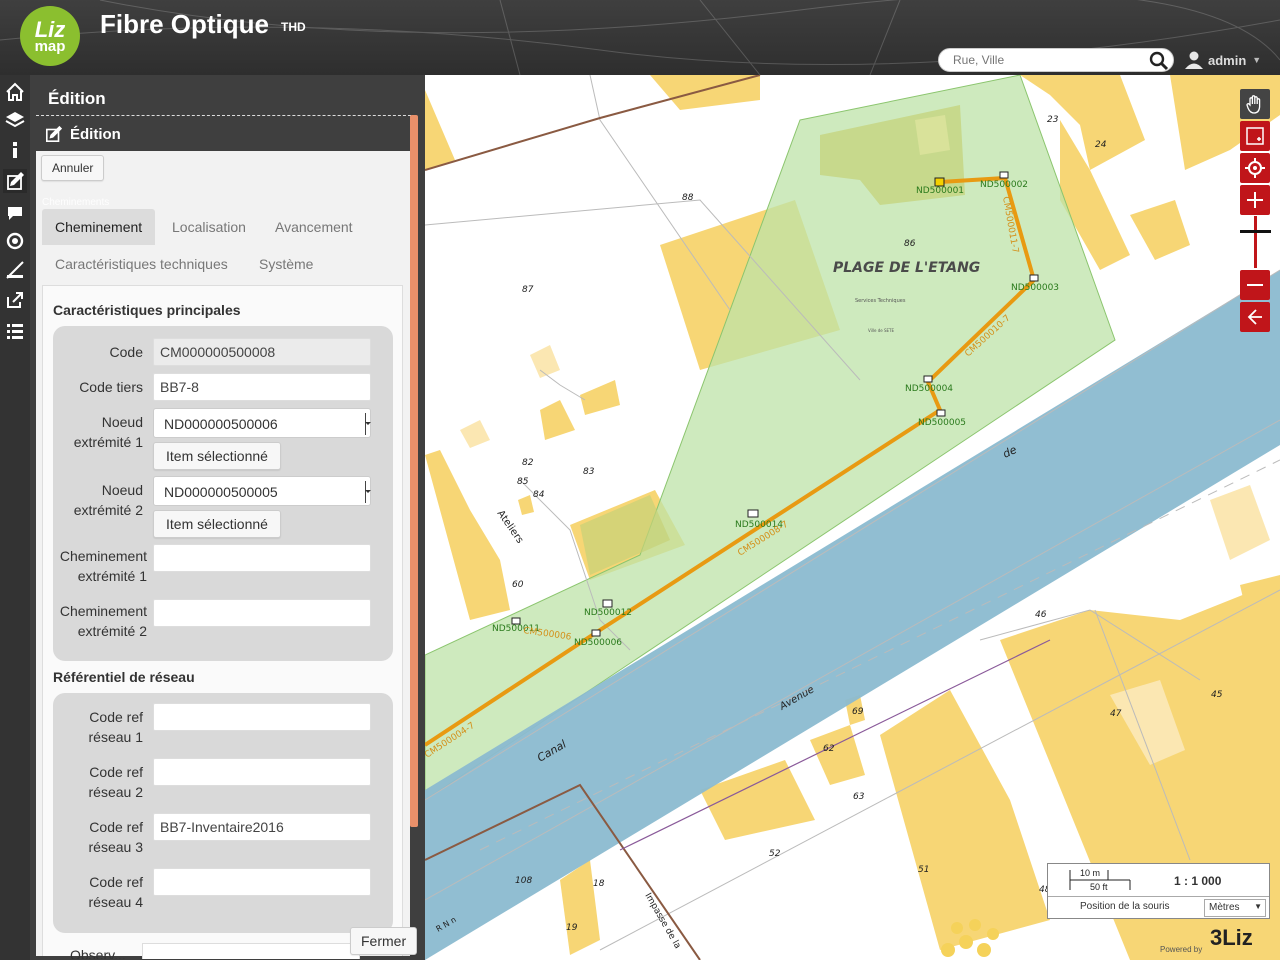 The image size is (1280, 960). Describe the element at coordinates (217, 456) in the screenshot. I see `item-selected-button-1: Item sélectionné` at that location.